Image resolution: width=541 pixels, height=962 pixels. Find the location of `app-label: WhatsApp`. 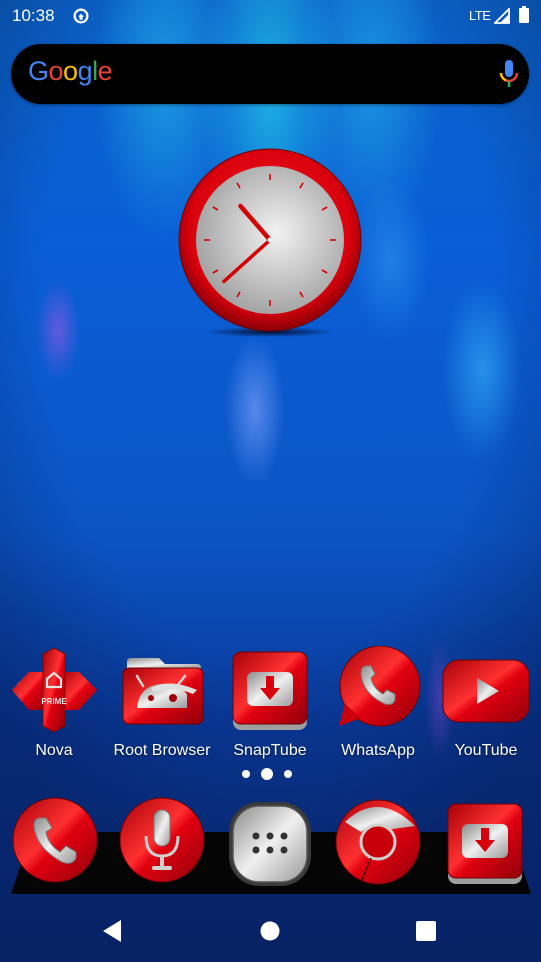

app-label: WhatsApp is located at coordinates (378, 750).